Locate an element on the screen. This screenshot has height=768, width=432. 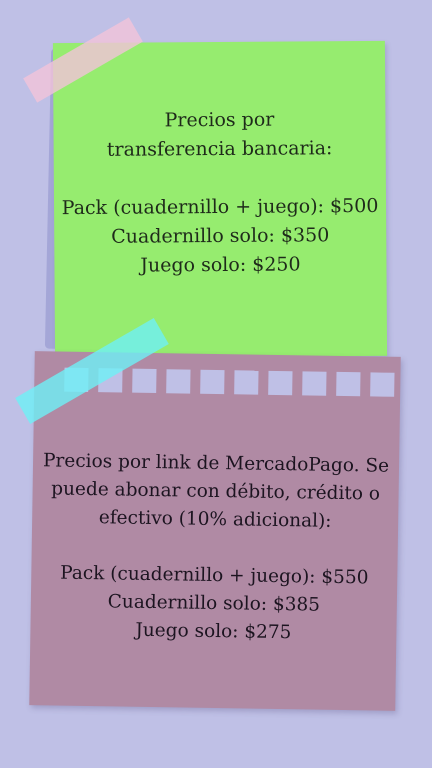
green-note-line-2: transferencia bancaria: is located at coordinates (219, 149).